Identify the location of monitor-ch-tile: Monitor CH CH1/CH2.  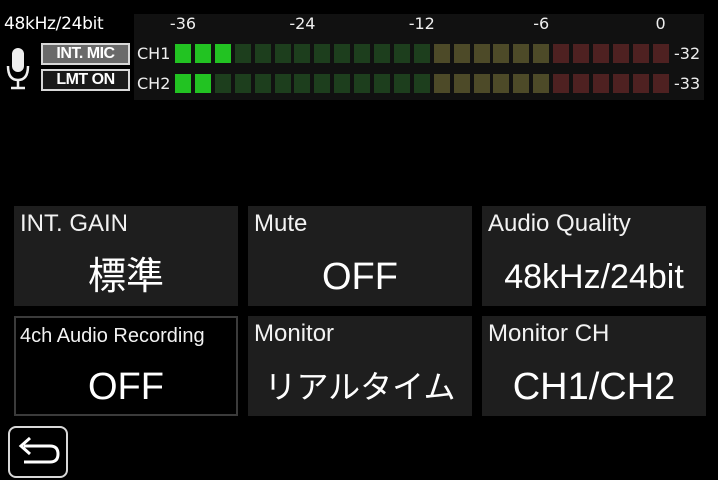
(594, 366).